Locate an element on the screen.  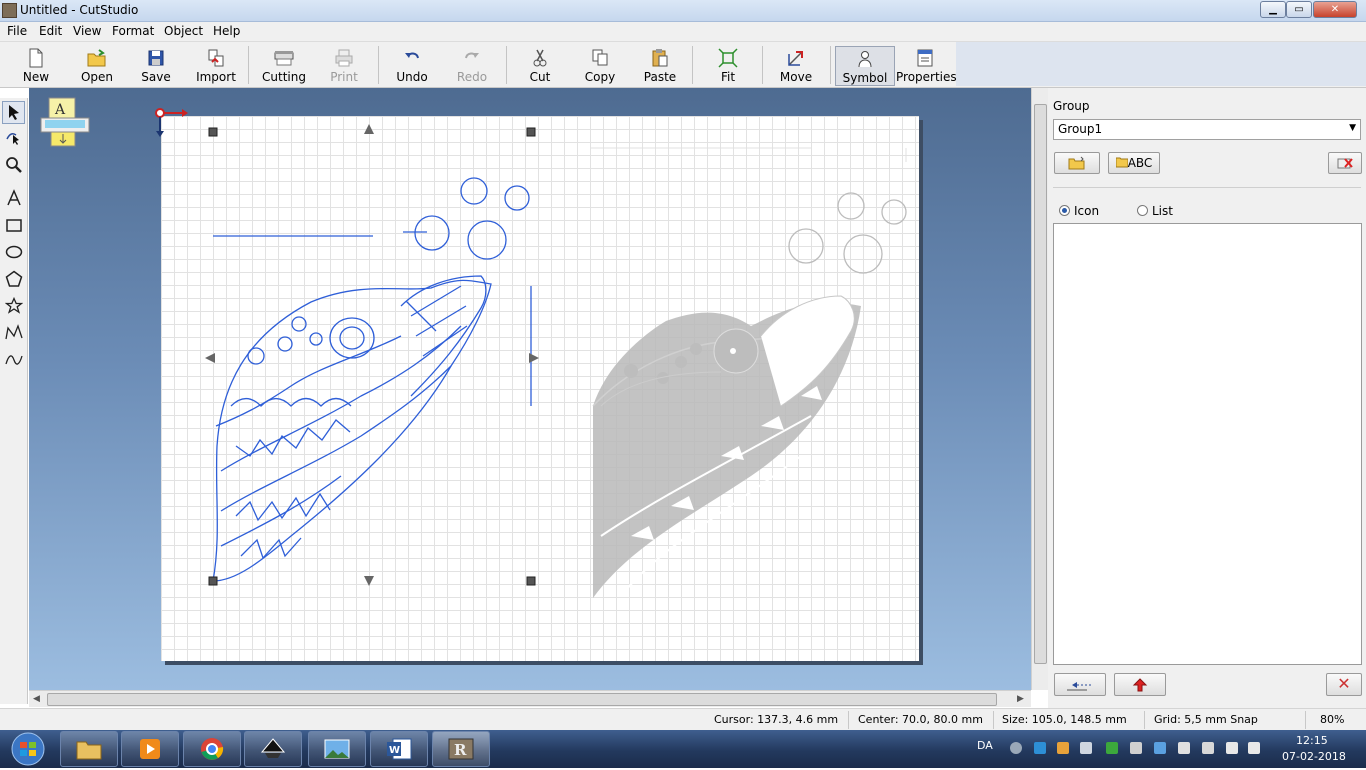
open-button: Open is located at coordinates (97, 66).